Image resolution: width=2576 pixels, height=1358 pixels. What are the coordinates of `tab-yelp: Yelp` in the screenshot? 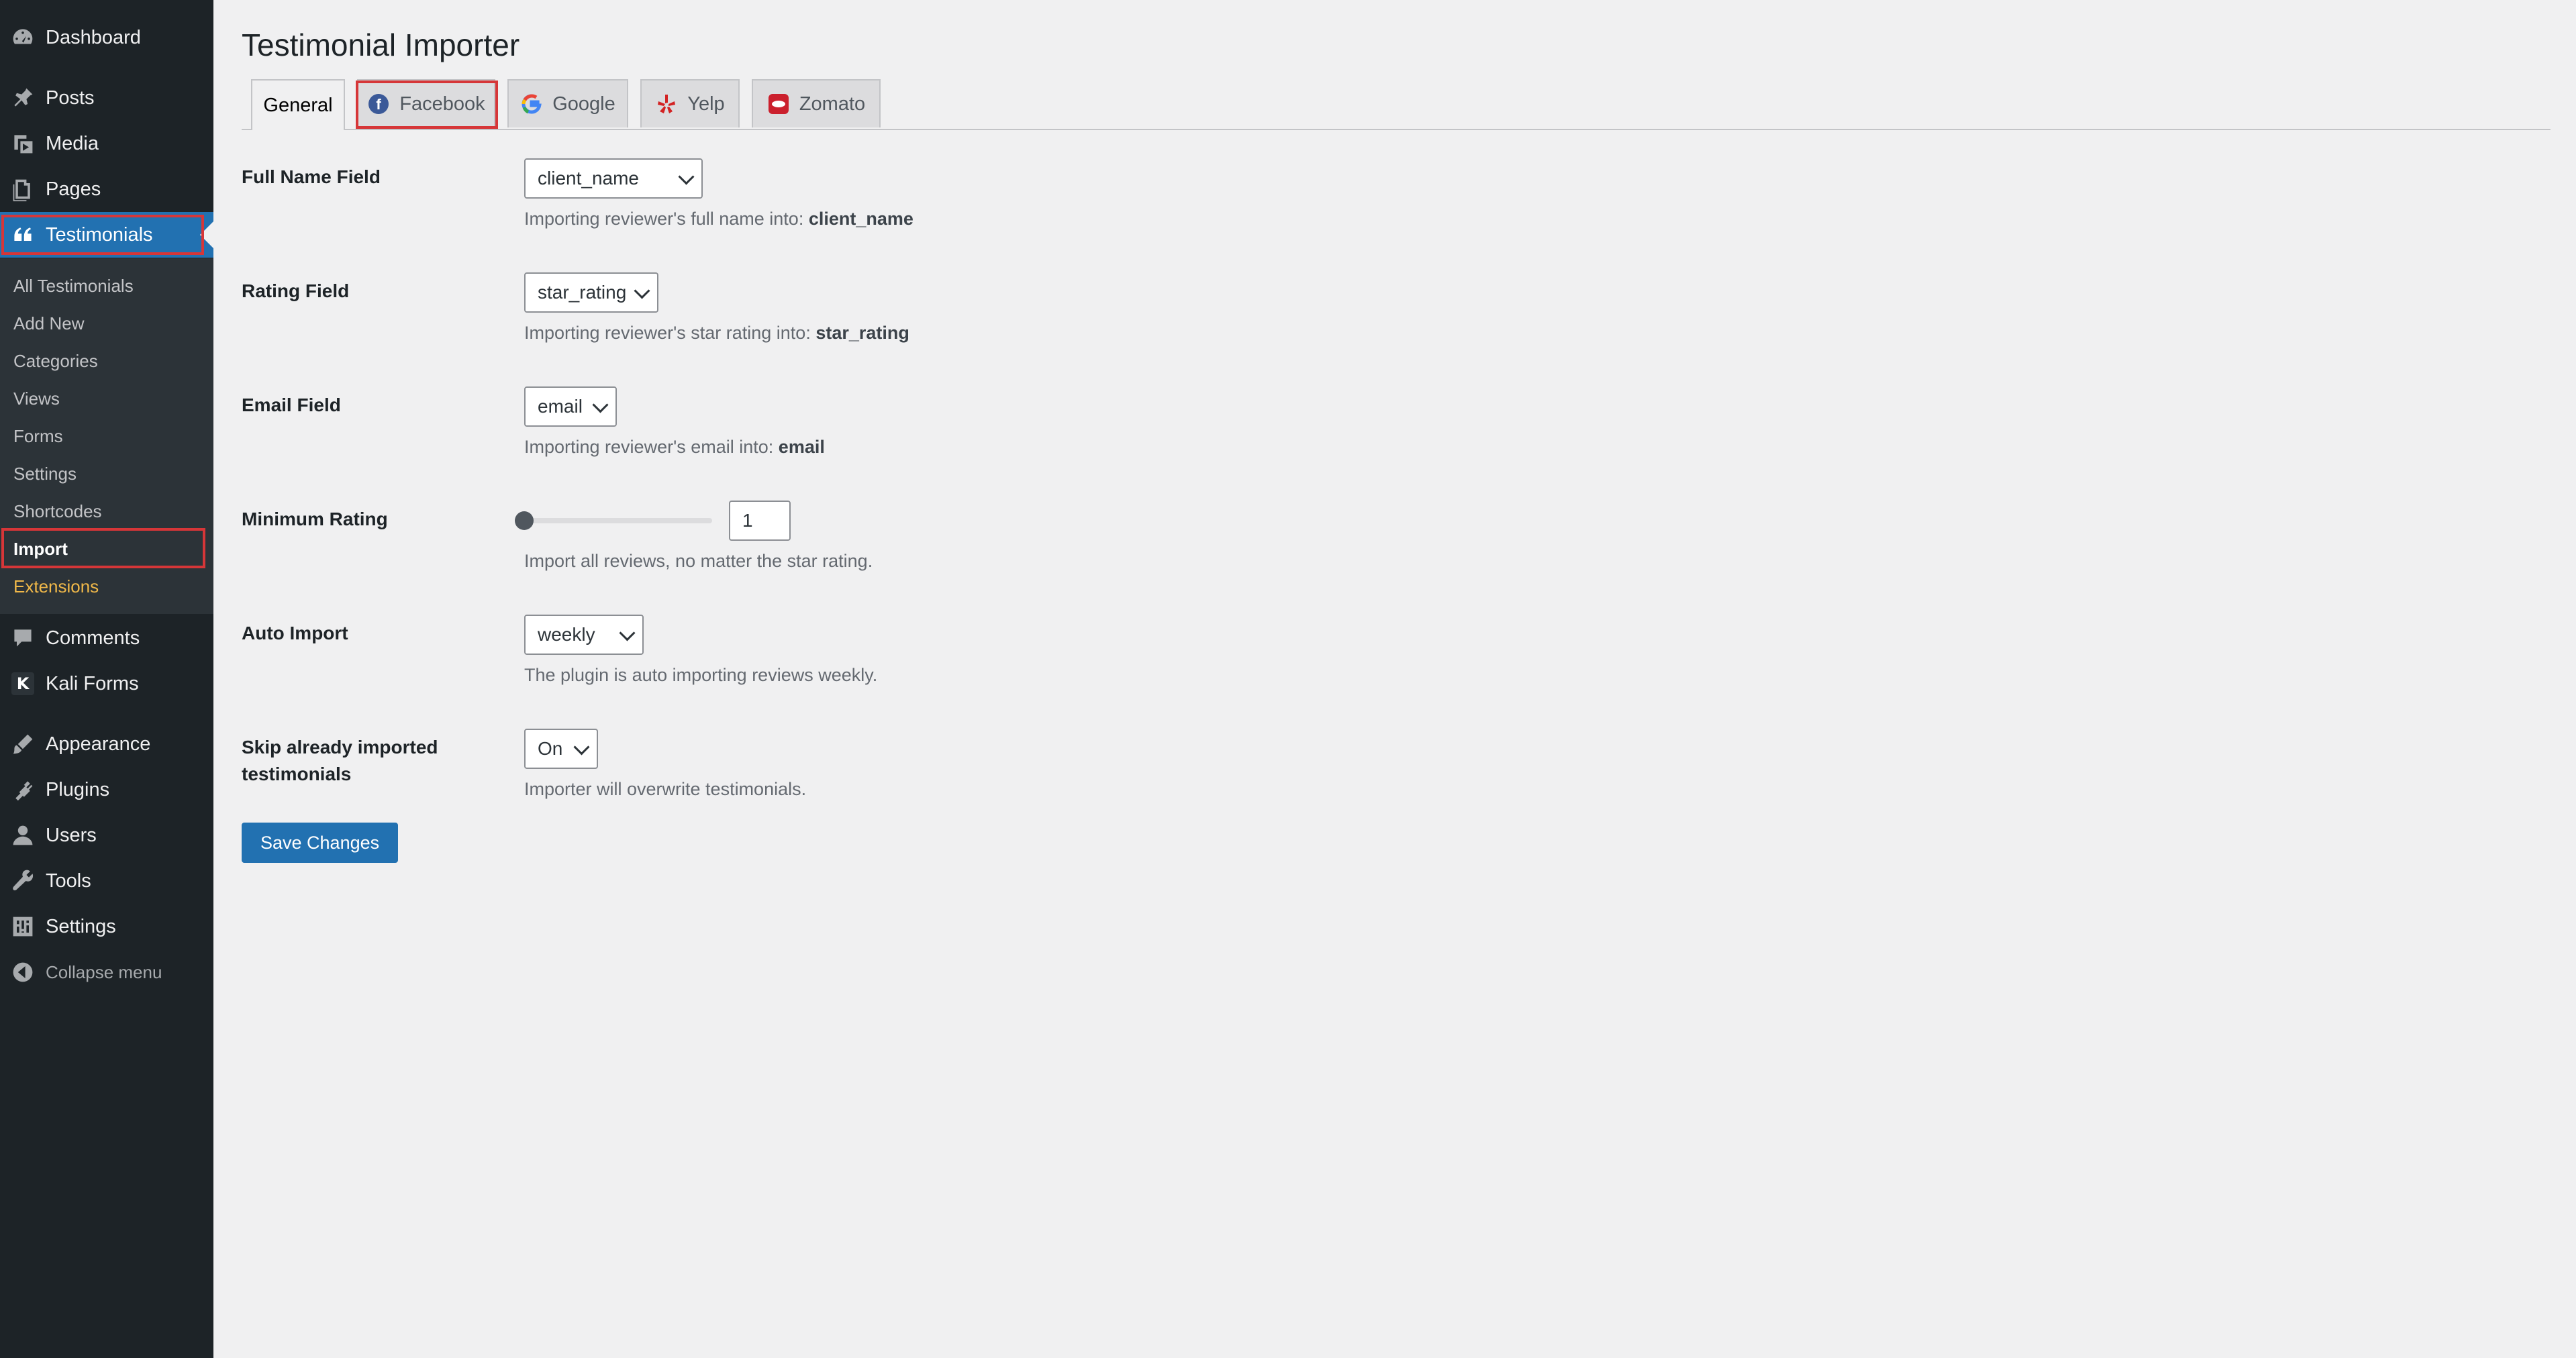 It's located at (690, 103).